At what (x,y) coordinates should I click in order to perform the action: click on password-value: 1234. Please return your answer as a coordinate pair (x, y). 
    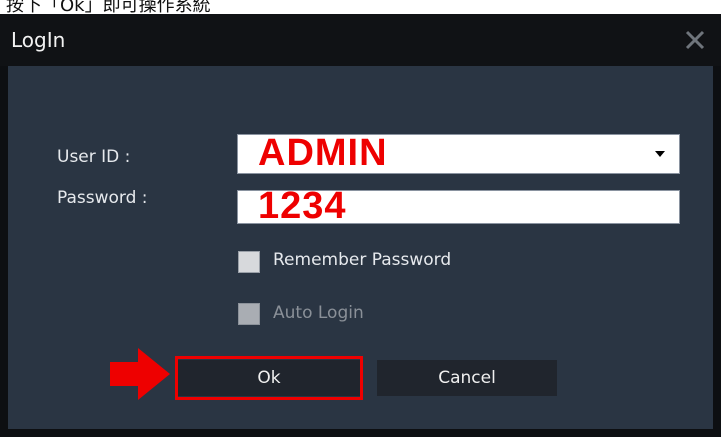
    Looking at the image, I should click on (302, 206).